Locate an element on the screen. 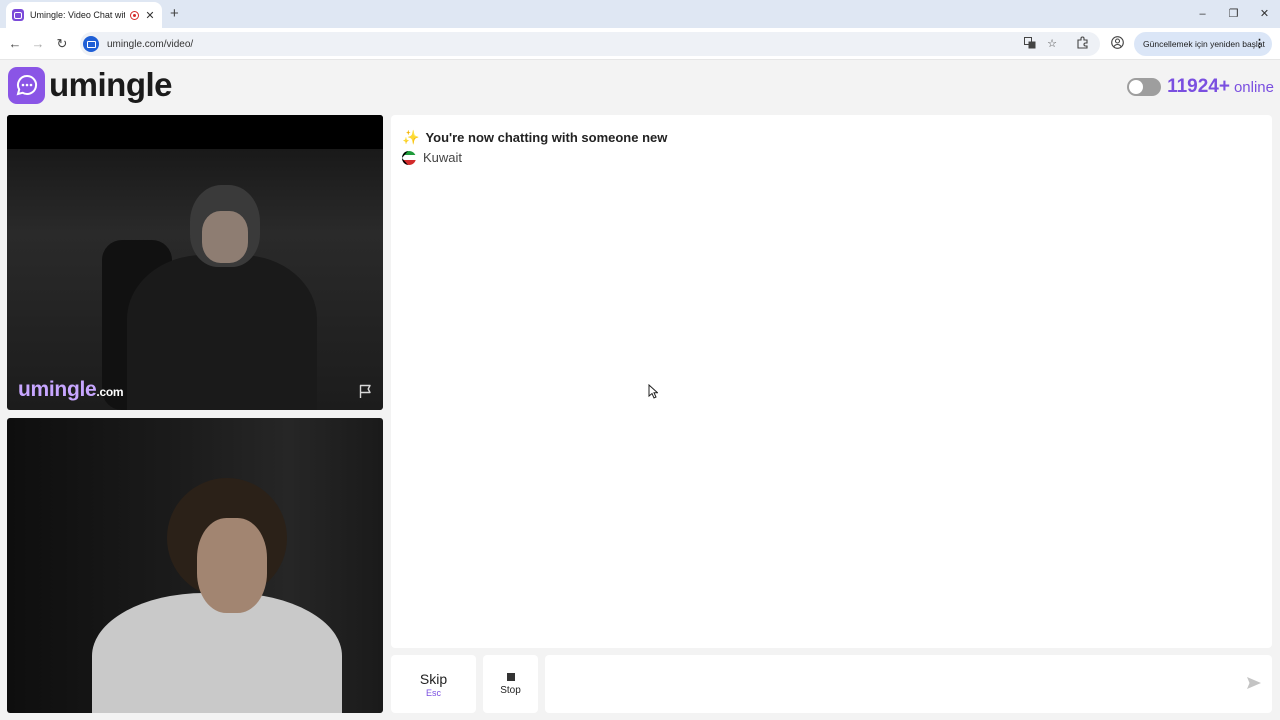 The width and height of the screenshot is (1280, 720). translate-icon is located at coordinates (1030, 44).